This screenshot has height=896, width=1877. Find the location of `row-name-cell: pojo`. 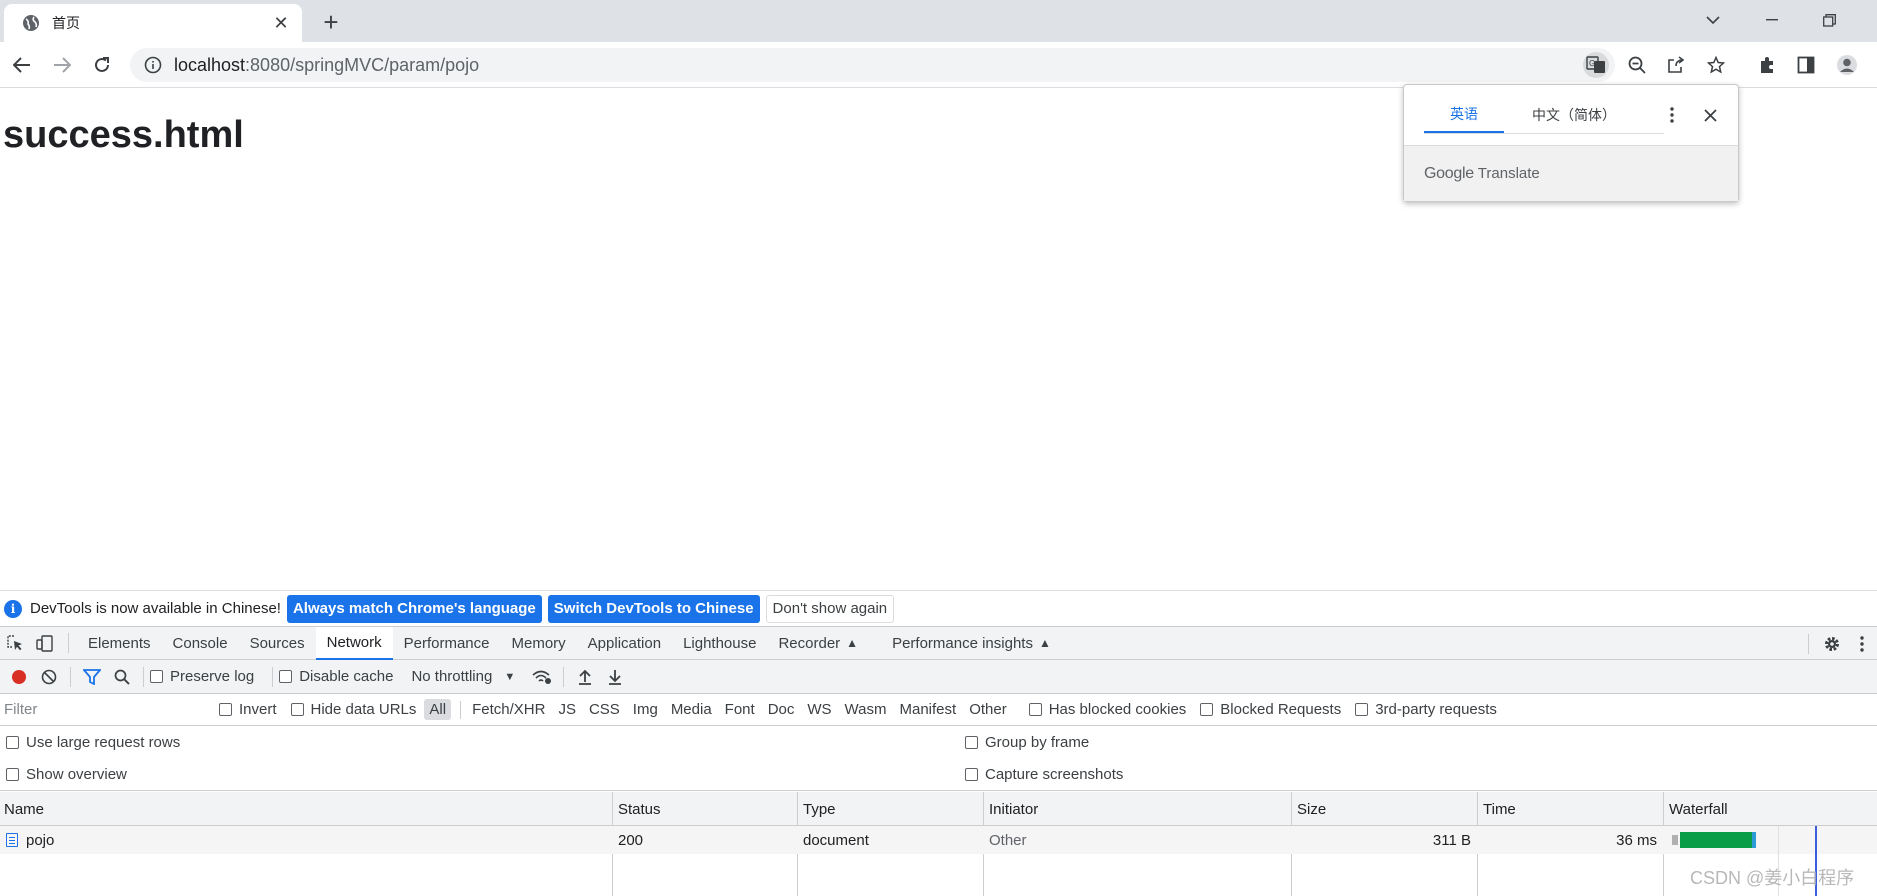

row-name-cell: pojo is located at coordinates (27, 840).